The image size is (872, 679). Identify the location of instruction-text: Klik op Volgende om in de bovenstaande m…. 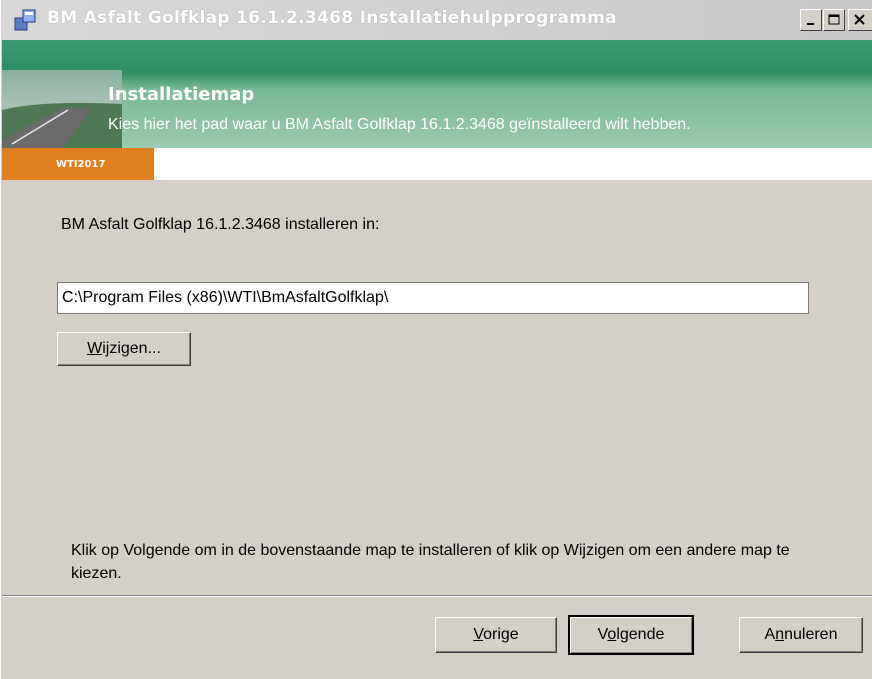
(430, 562).